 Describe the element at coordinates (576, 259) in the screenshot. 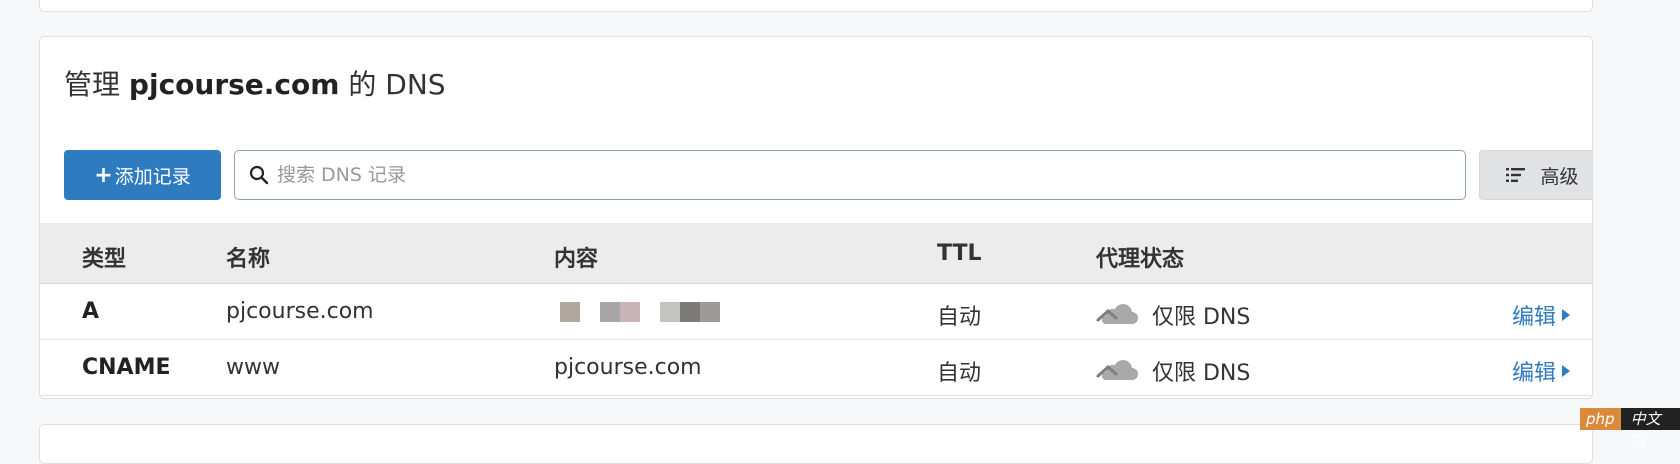

I see `header-content: 内容` at that location.